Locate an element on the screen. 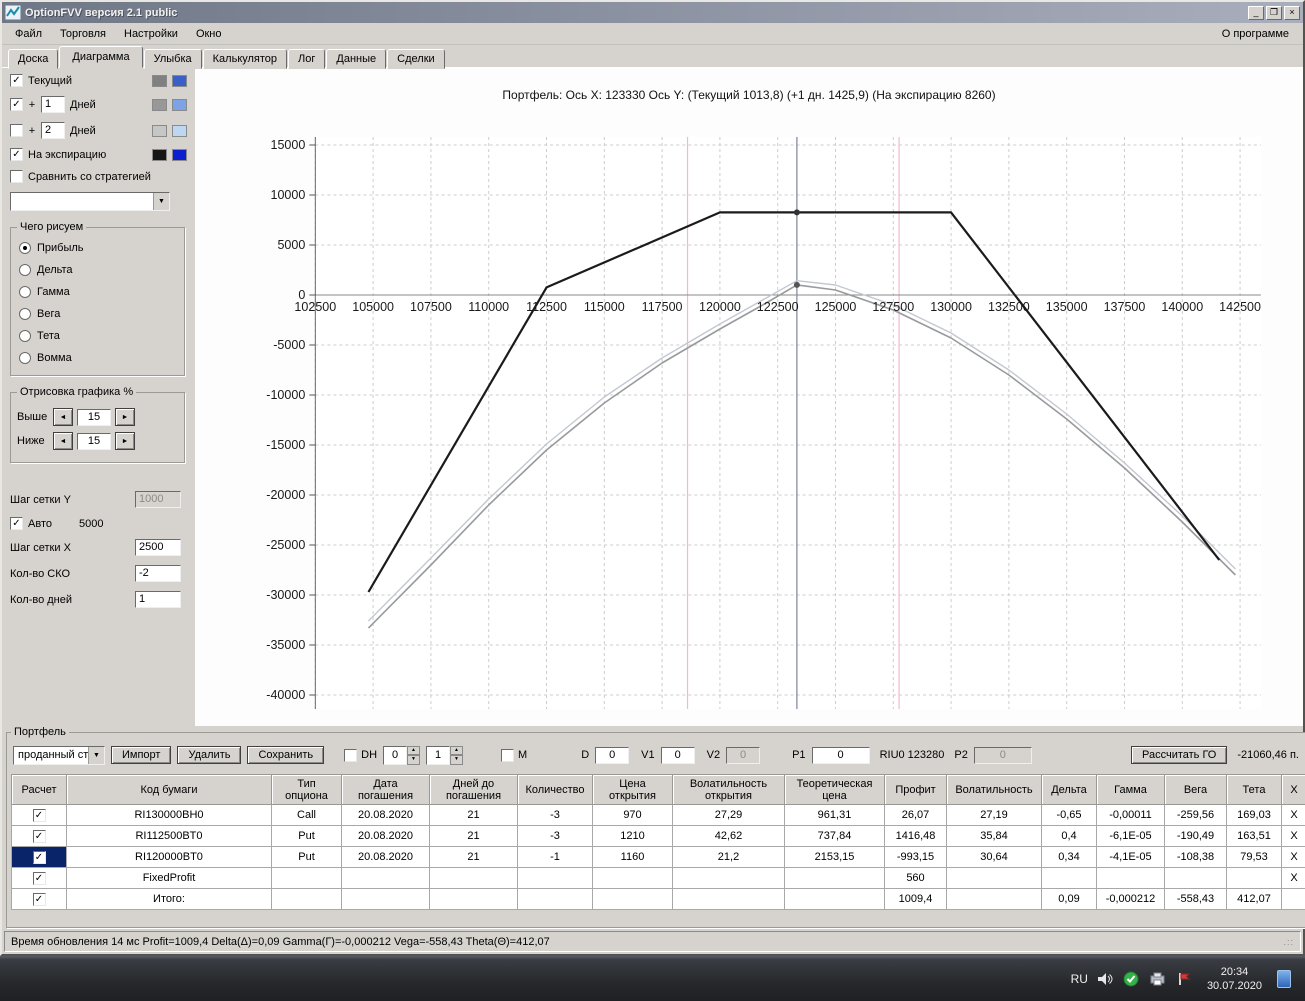  radio-delta is located at coordinates (25, 270).